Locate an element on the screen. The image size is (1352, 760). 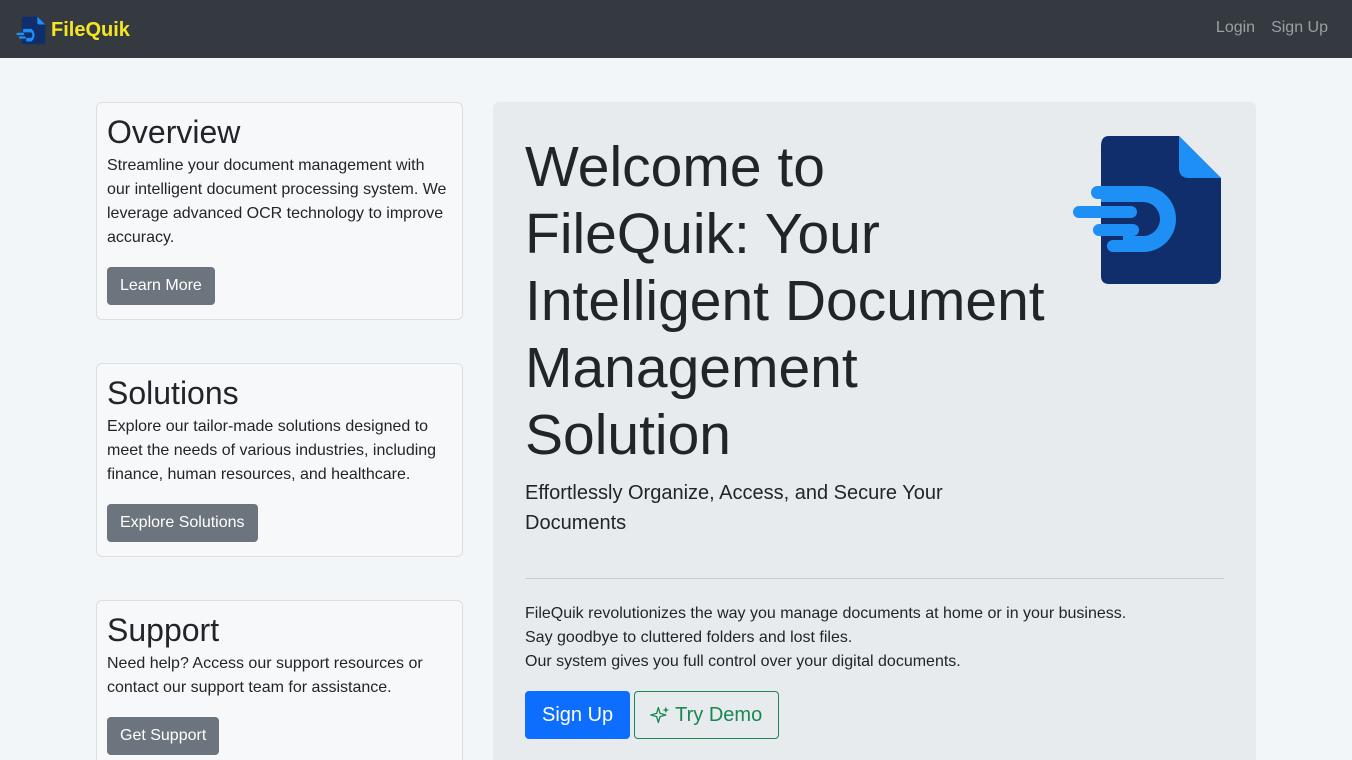
sparkle-icon is located at coordinates (660, 715).